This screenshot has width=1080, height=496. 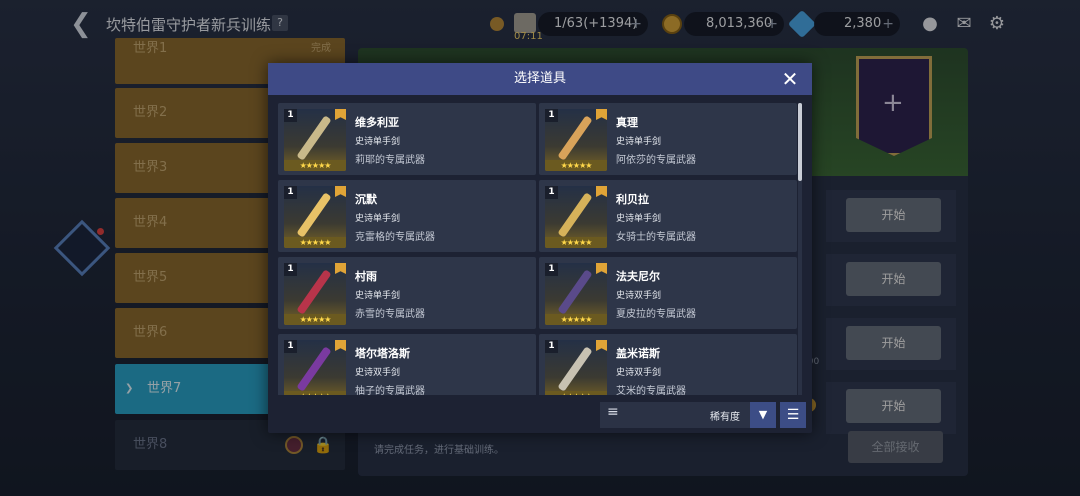 I want to click on item-card: ★★★★★ 1 利贝拉 史诗单手剑 女骑士的专属武器, so click(x=668, y=216).